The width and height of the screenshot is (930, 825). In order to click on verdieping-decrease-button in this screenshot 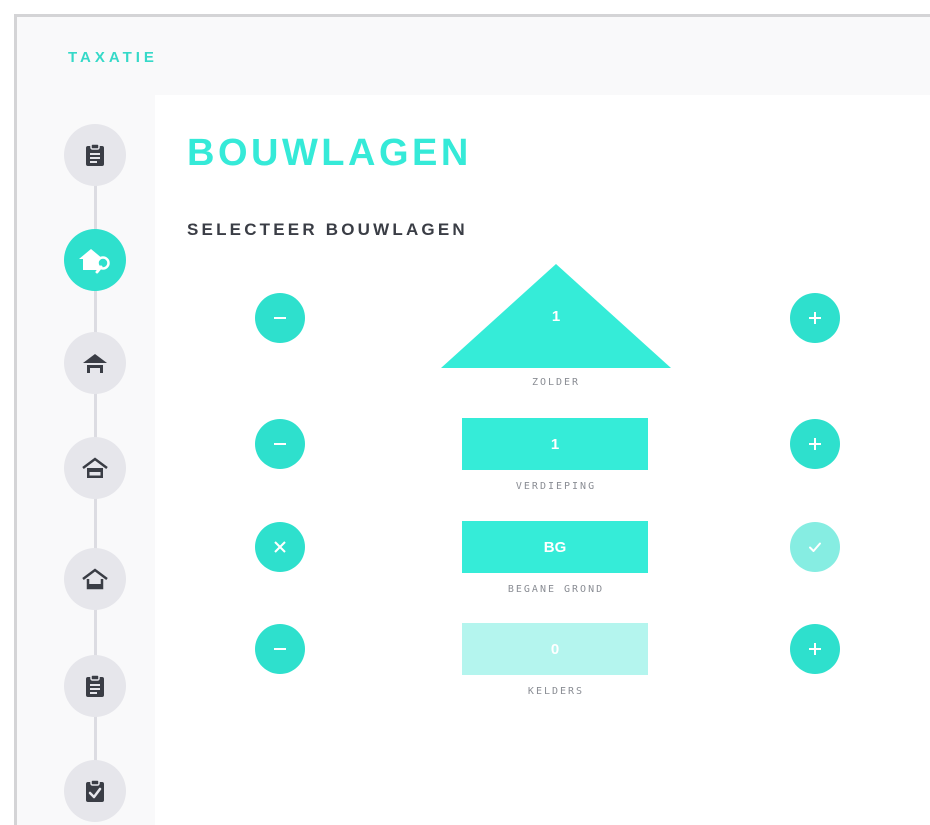, I will do `click(280, 444)`.